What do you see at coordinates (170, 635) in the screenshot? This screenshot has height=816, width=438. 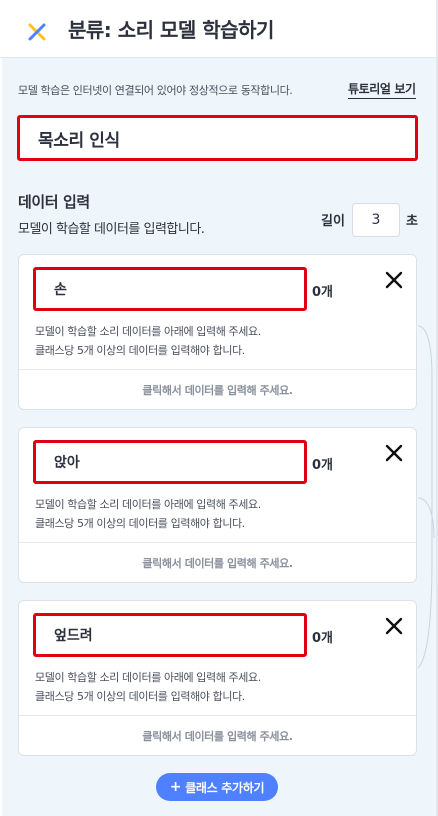 I see `class-name-input: 엎드려` at bounding box center [170, 635].